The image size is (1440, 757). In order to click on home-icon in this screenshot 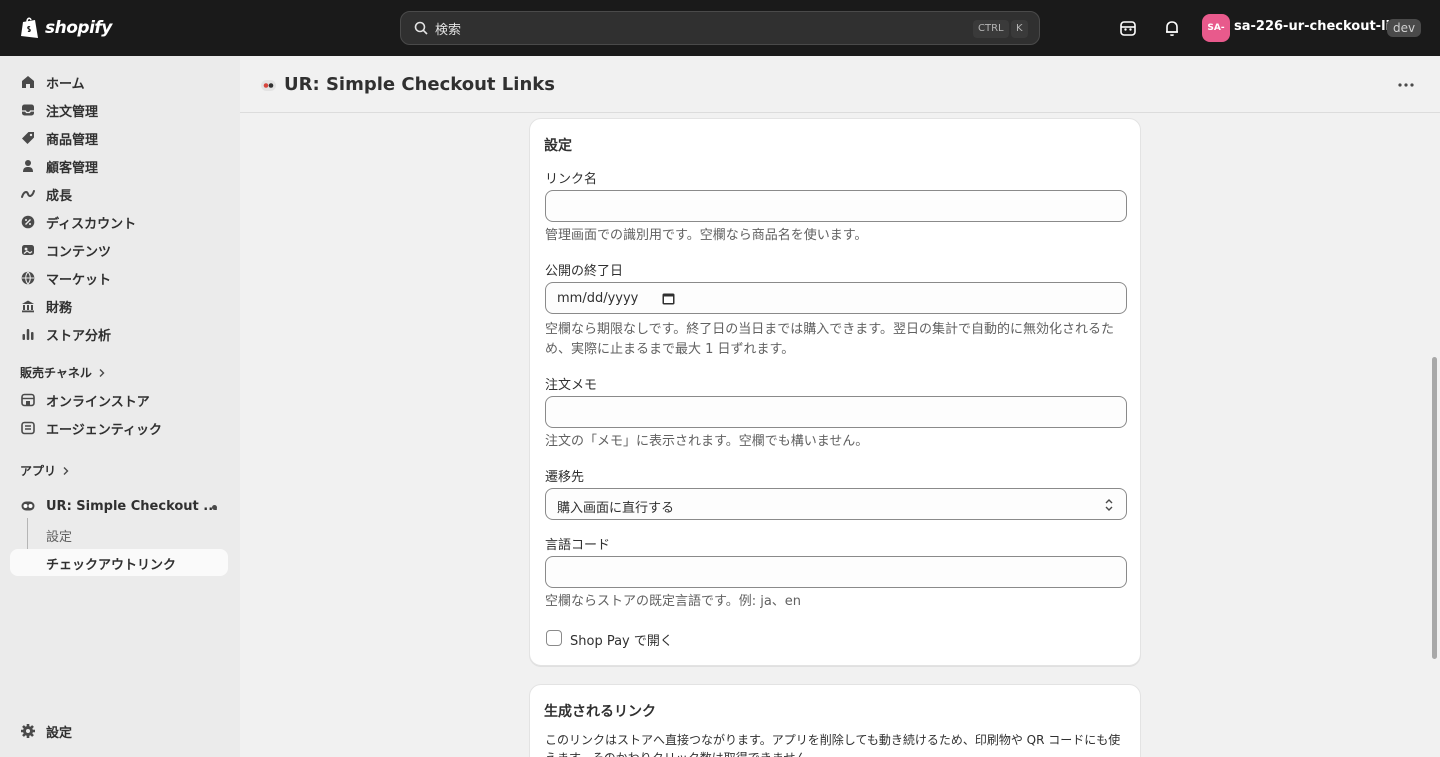, I will do `click(28, 82)`.